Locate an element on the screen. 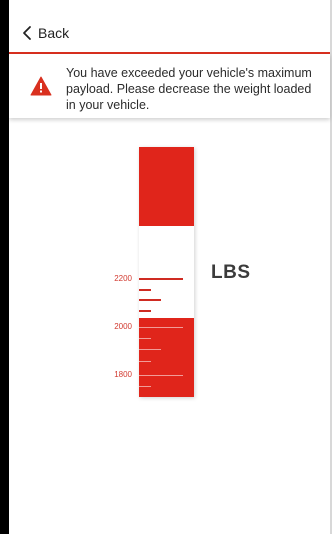 This screenshot has width=332, height=534. payload-gauge is located at coordinates (166, 272).